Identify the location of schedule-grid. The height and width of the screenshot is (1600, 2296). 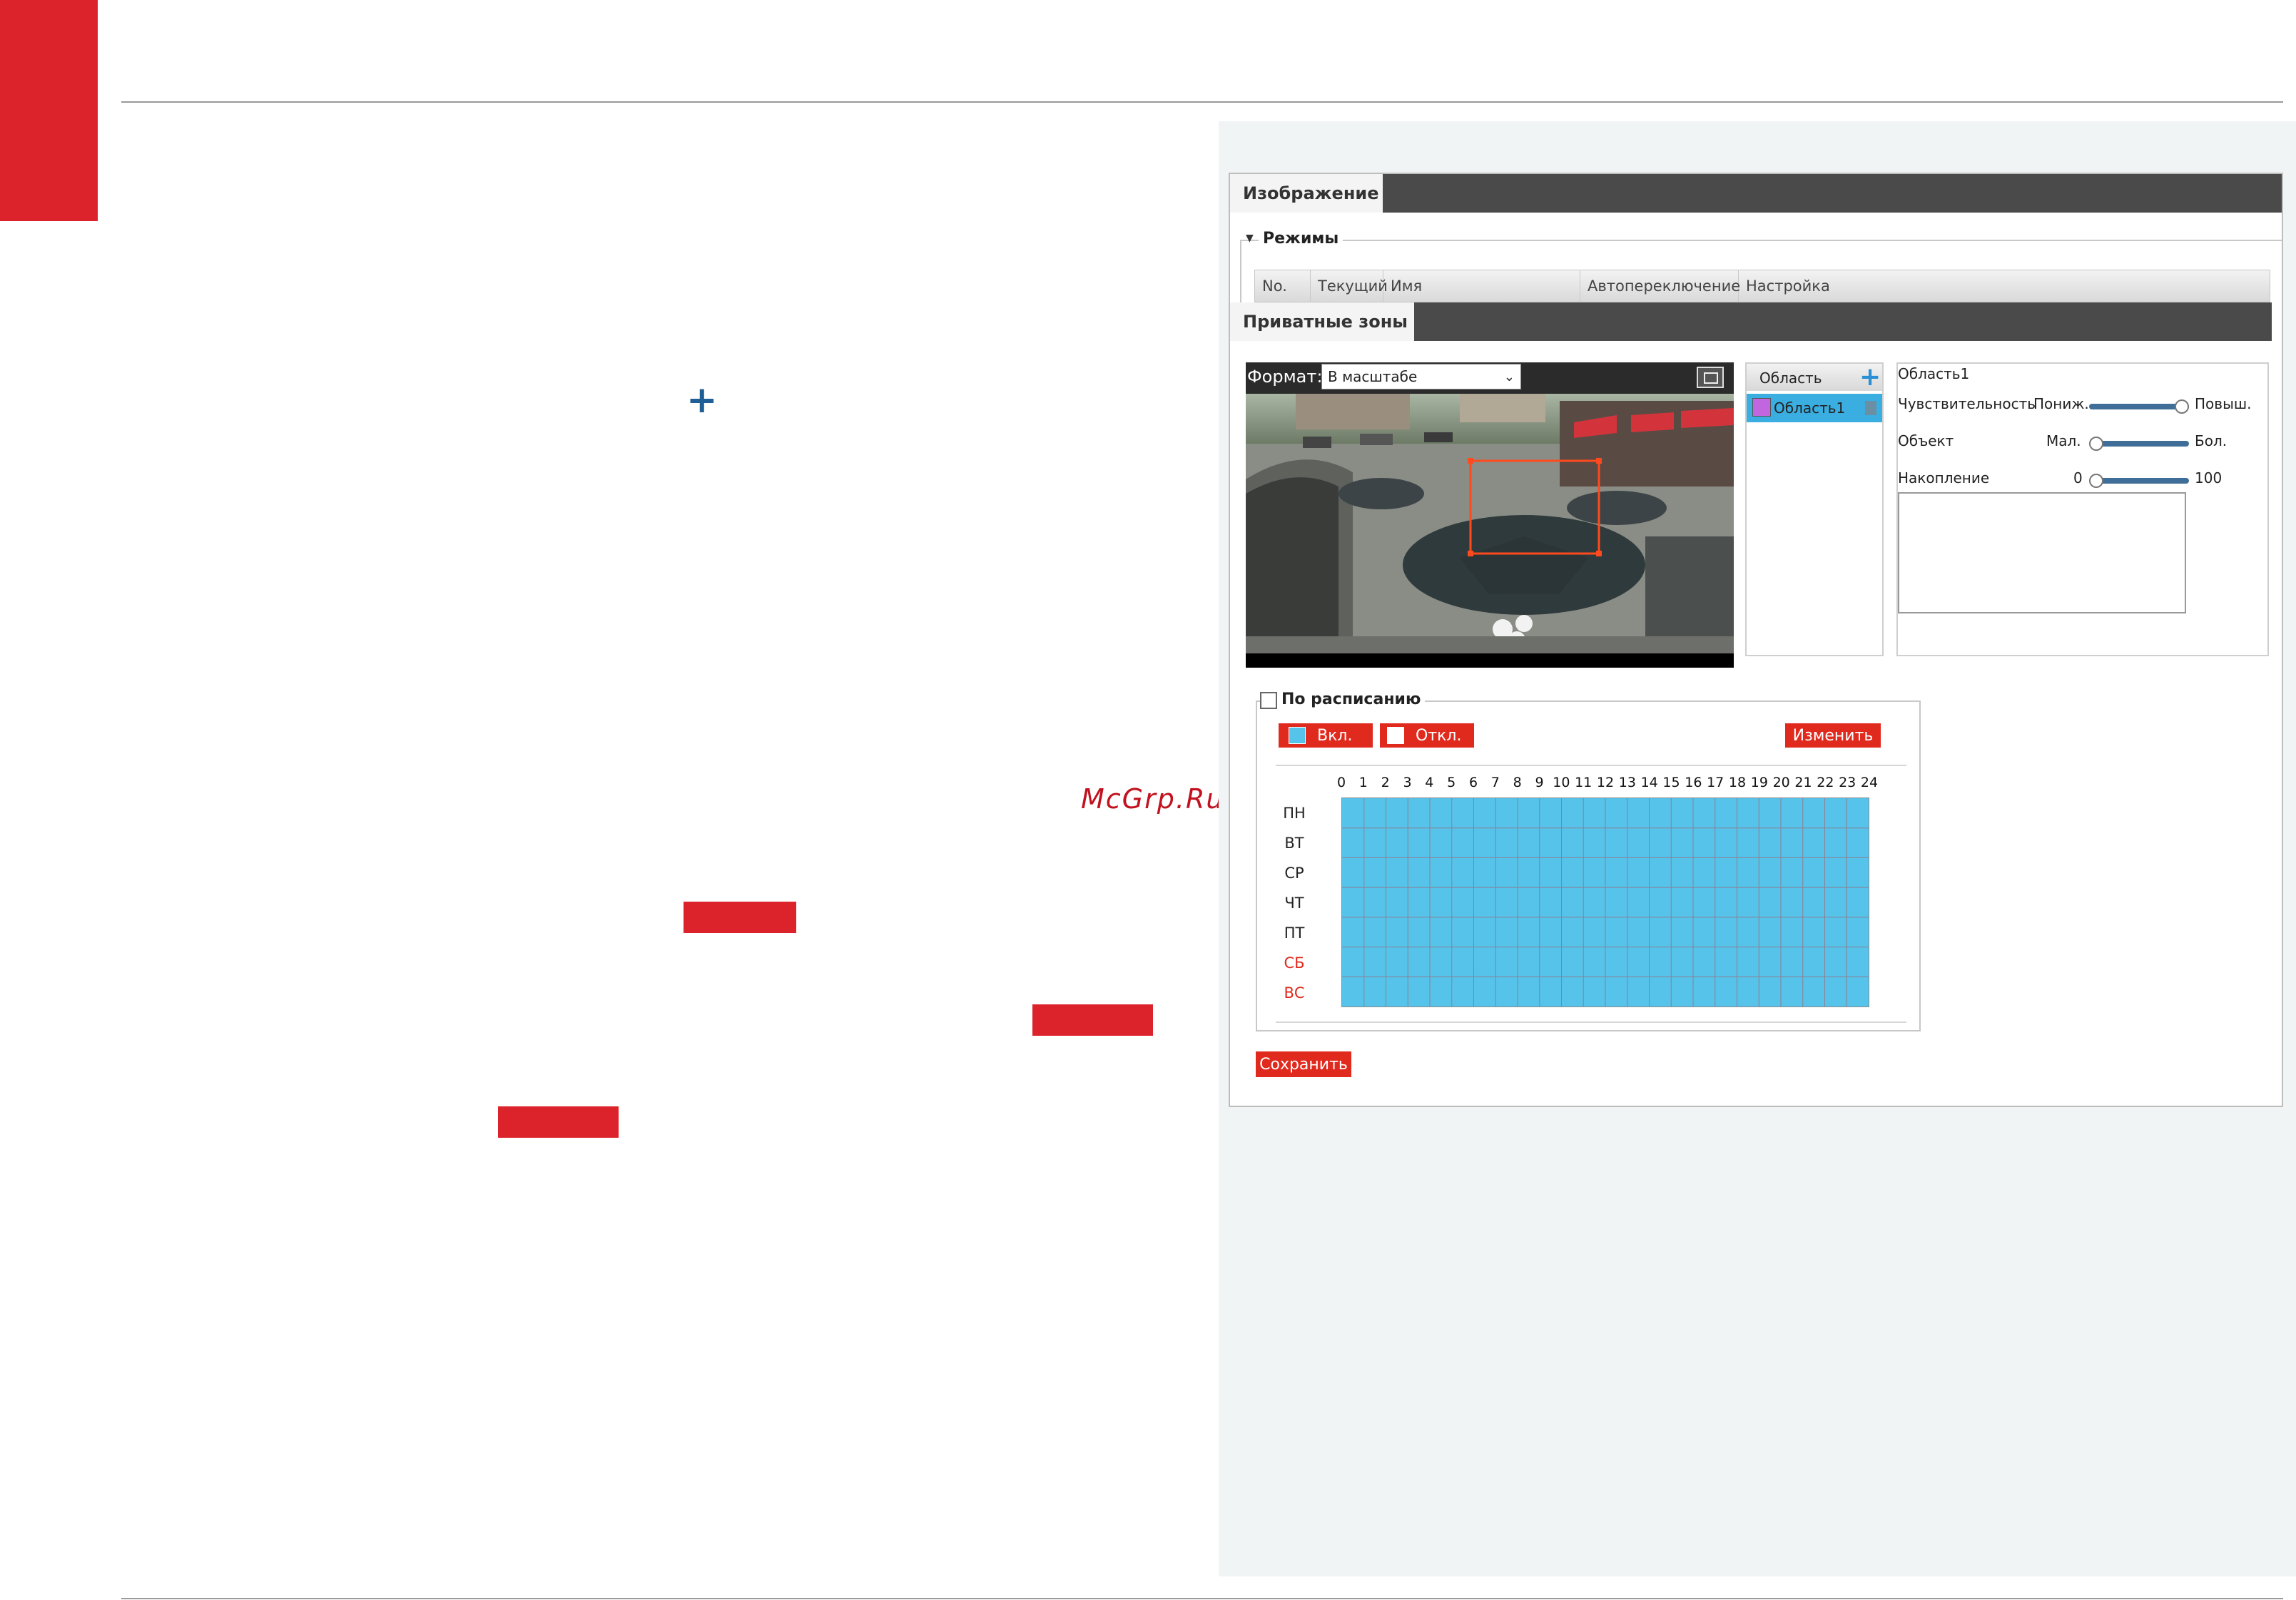
(1605, 903).